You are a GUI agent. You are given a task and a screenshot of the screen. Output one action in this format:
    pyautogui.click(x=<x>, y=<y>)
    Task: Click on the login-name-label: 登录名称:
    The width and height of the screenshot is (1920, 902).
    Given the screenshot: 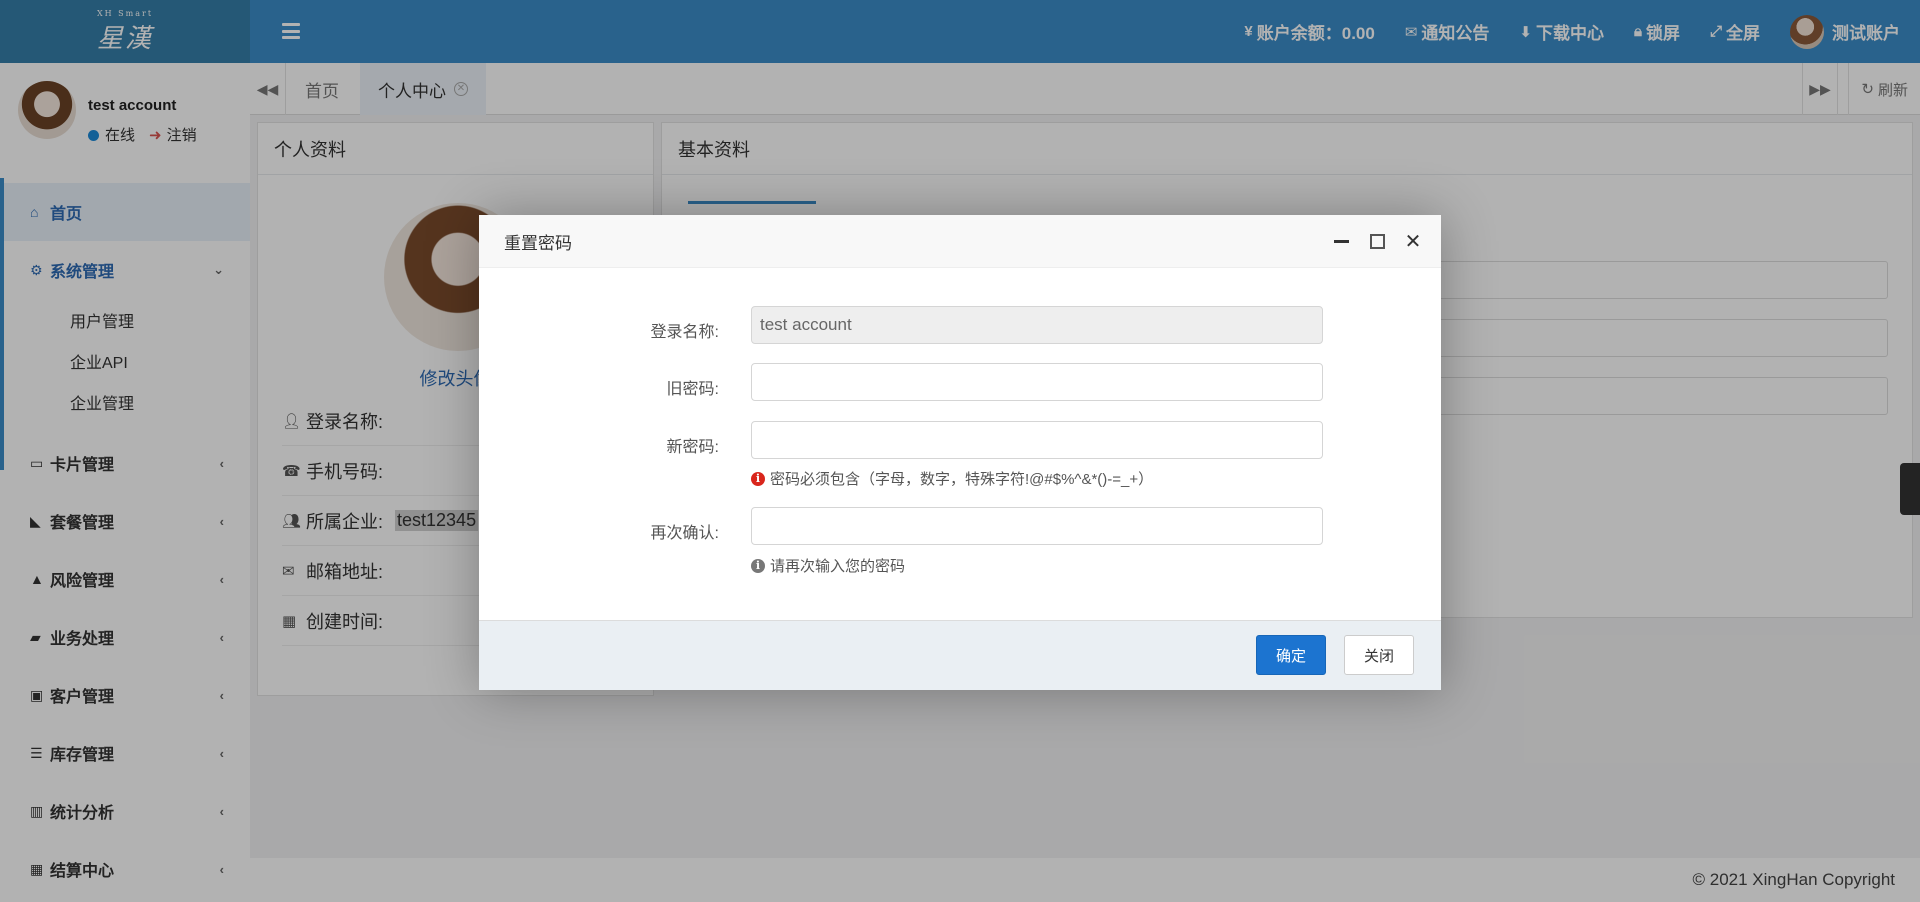 What is the action you would take?
    pyautogui.click(x=684, y=332)
    